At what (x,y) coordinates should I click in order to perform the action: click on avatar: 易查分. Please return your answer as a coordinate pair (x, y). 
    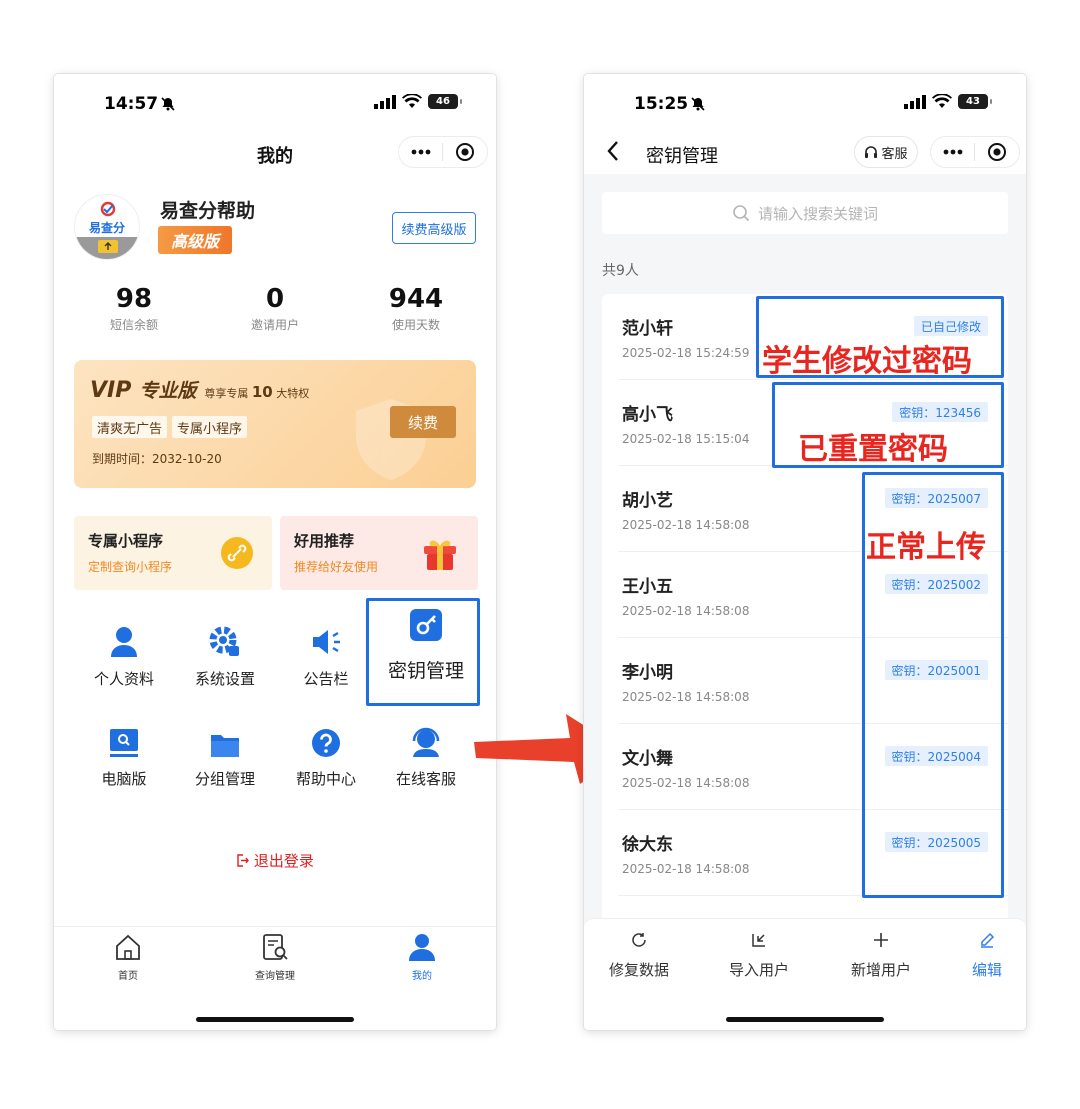
    Looking at the image, I should click on (107, 227).